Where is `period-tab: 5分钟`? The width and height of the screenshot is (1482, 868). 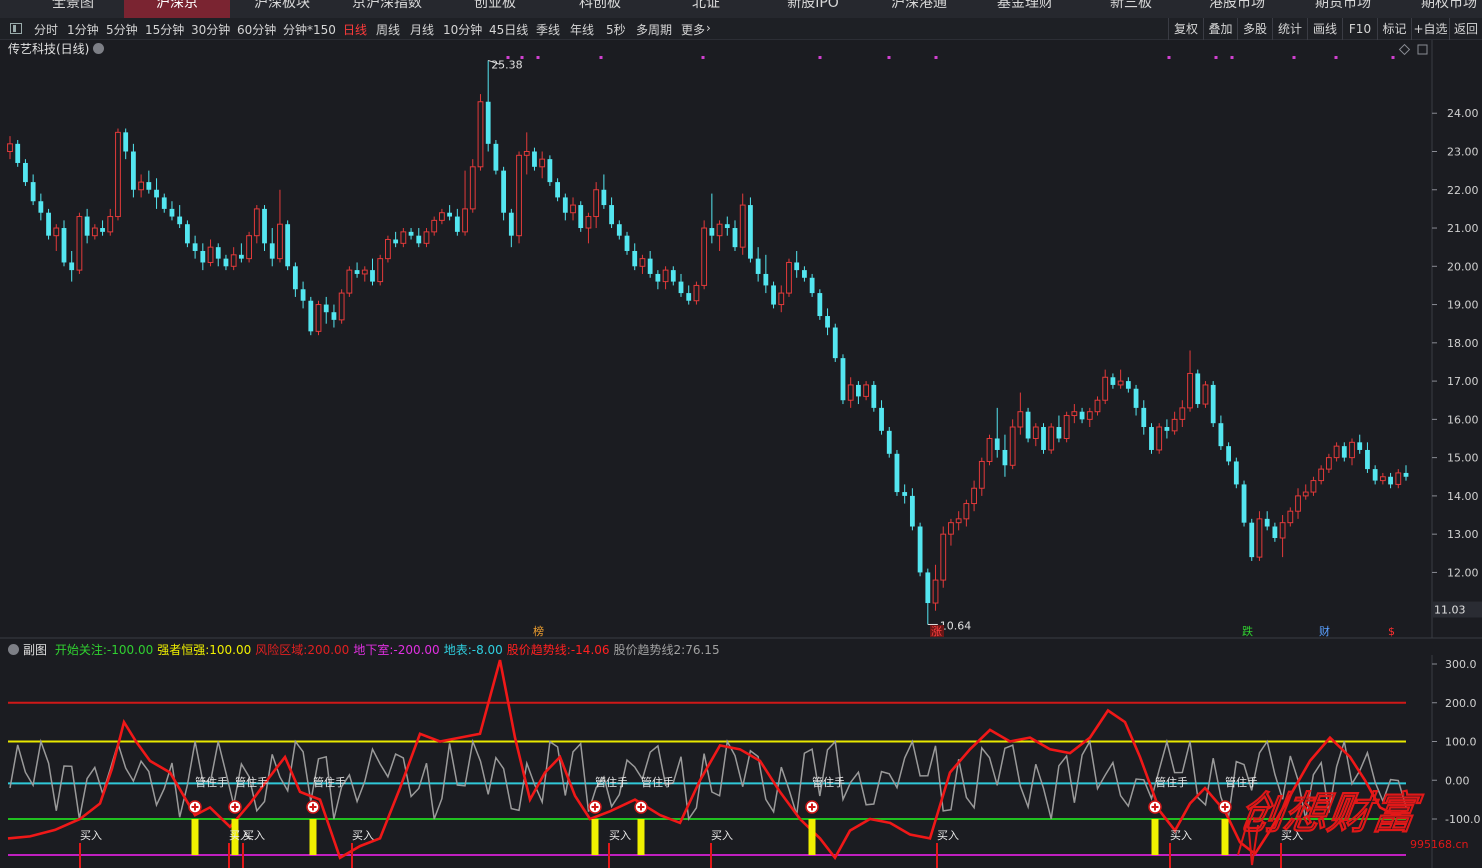 period-tab: 5分钟 is located at coordinates (122, 29).